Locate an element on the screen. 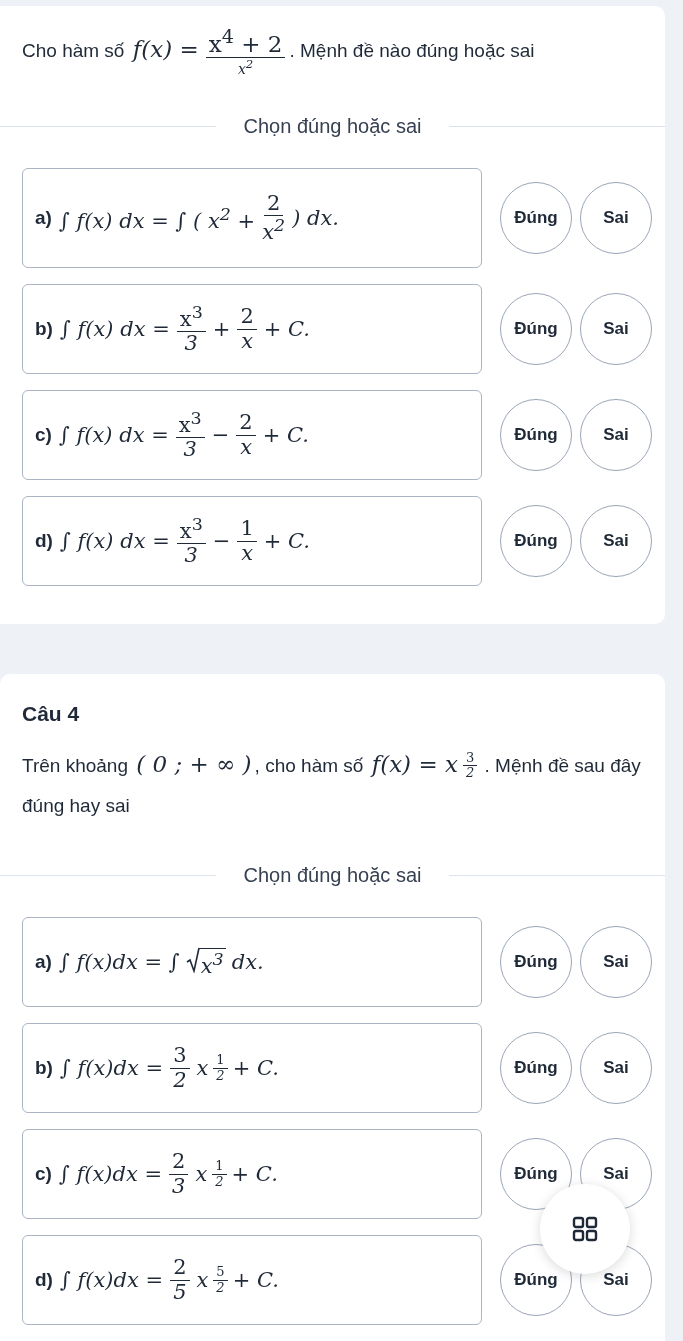 This screenshot has width=683, height=1341. radical-sign is located at coordinates (192, 959).